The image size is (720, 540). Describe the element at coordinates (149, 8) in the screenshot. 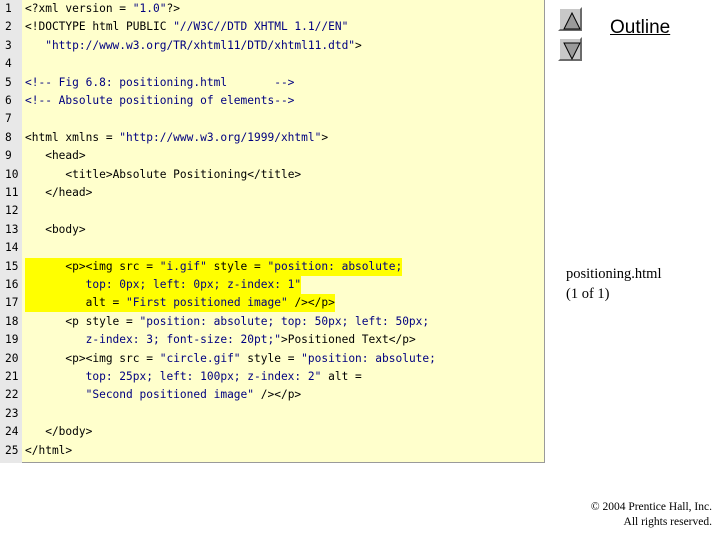

I see `code-token: "1.0"` at that location.